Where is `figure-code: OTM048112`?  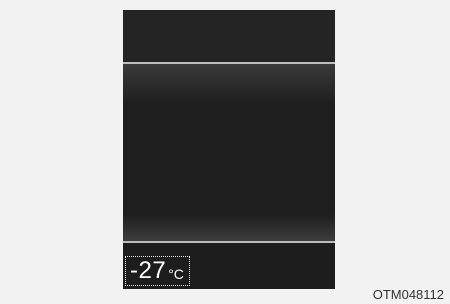
figure-code: OTM048112 is located at coordinates (408, 294).